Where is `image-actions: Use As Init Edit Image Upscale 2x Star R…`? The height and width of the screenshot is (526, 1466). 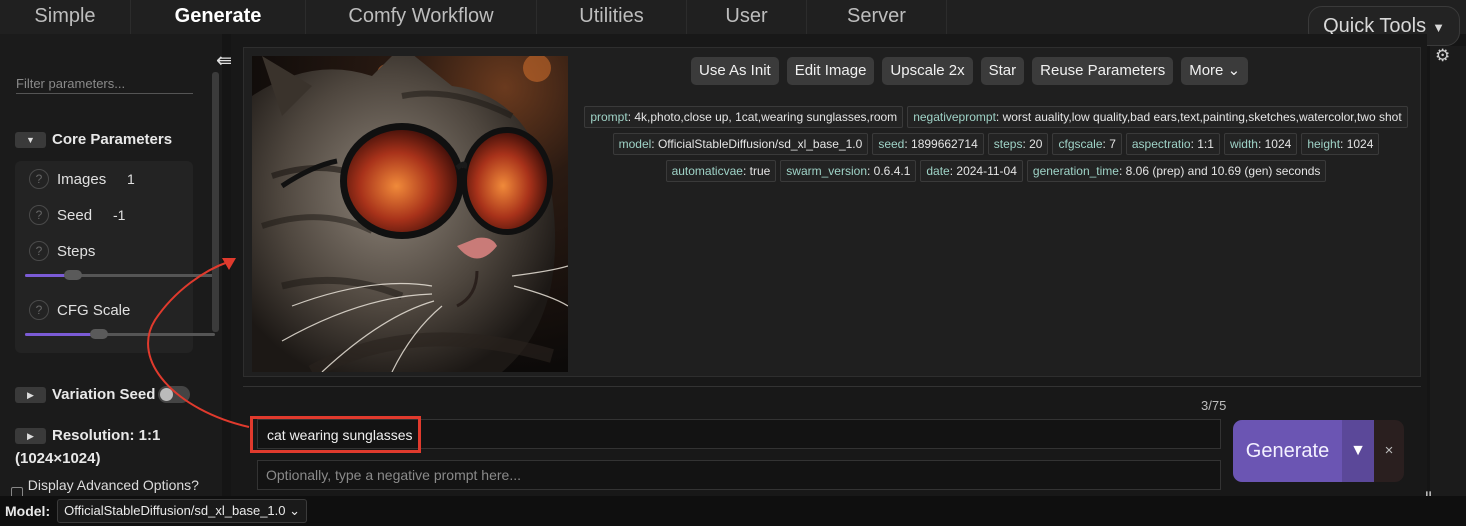 image-actions: Use As Init Edit Image Upscale 2x Star R… is located at coordinates (970, 71).